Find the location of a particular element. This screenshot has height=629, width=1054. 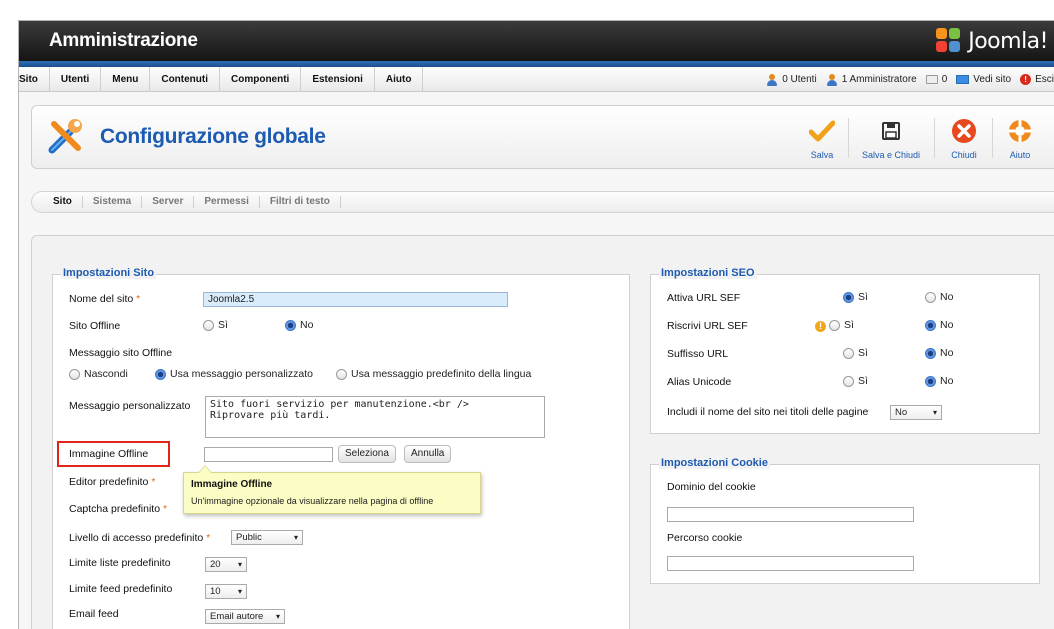

cookie-domain-label: Dominio del cookie is located at coordinates (711, 487).